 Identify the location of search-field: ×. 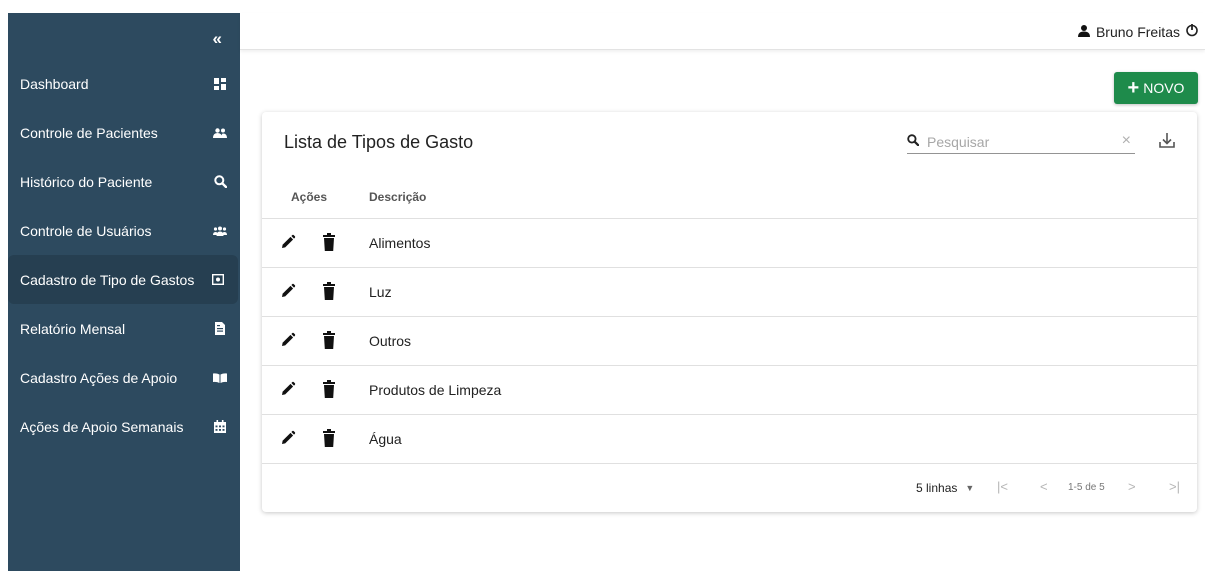
(1021, 142).